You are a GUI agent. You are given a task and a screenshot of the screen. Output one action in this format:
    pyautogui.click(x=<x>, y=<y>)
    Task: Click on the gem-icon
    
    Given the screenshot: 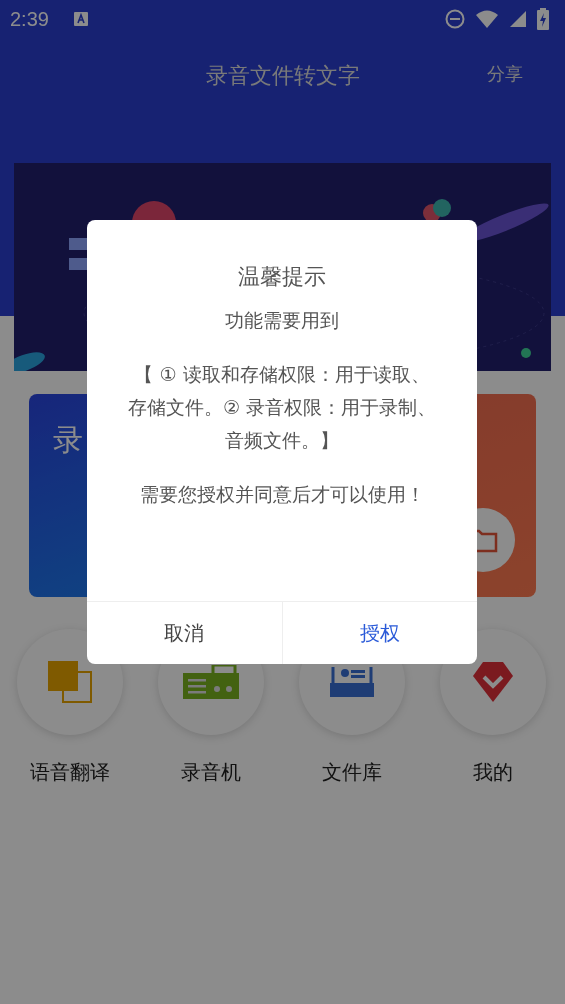 What is the action you would take?
    pyautogui.click(x=493, y=682)
    